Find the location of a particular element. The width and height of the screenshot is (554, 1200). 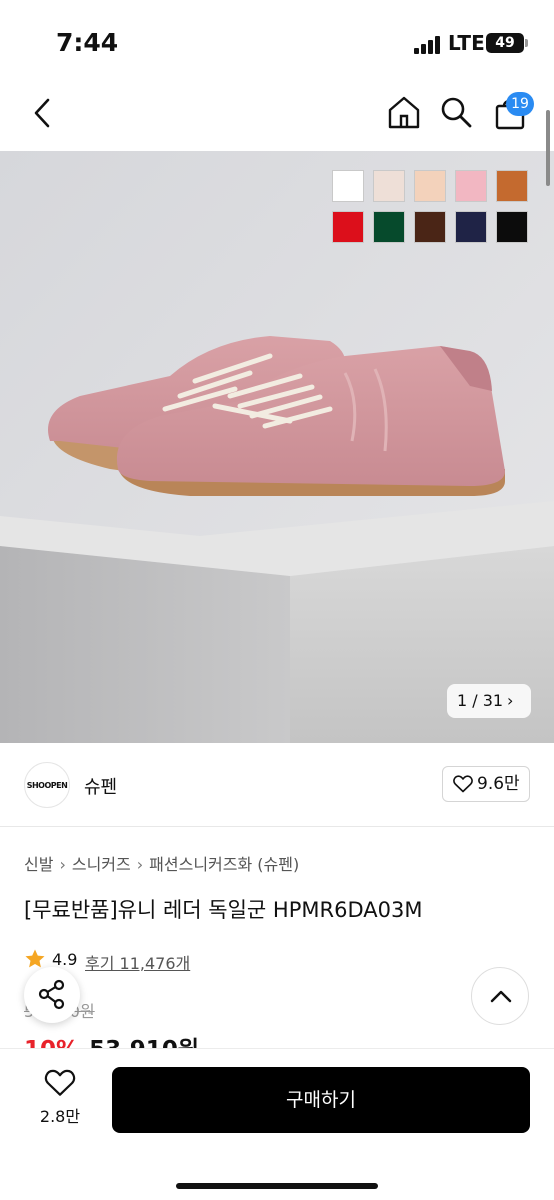

bottom-action-bar: 2.8만 구매하기 is located at coordinates (277, 1124).